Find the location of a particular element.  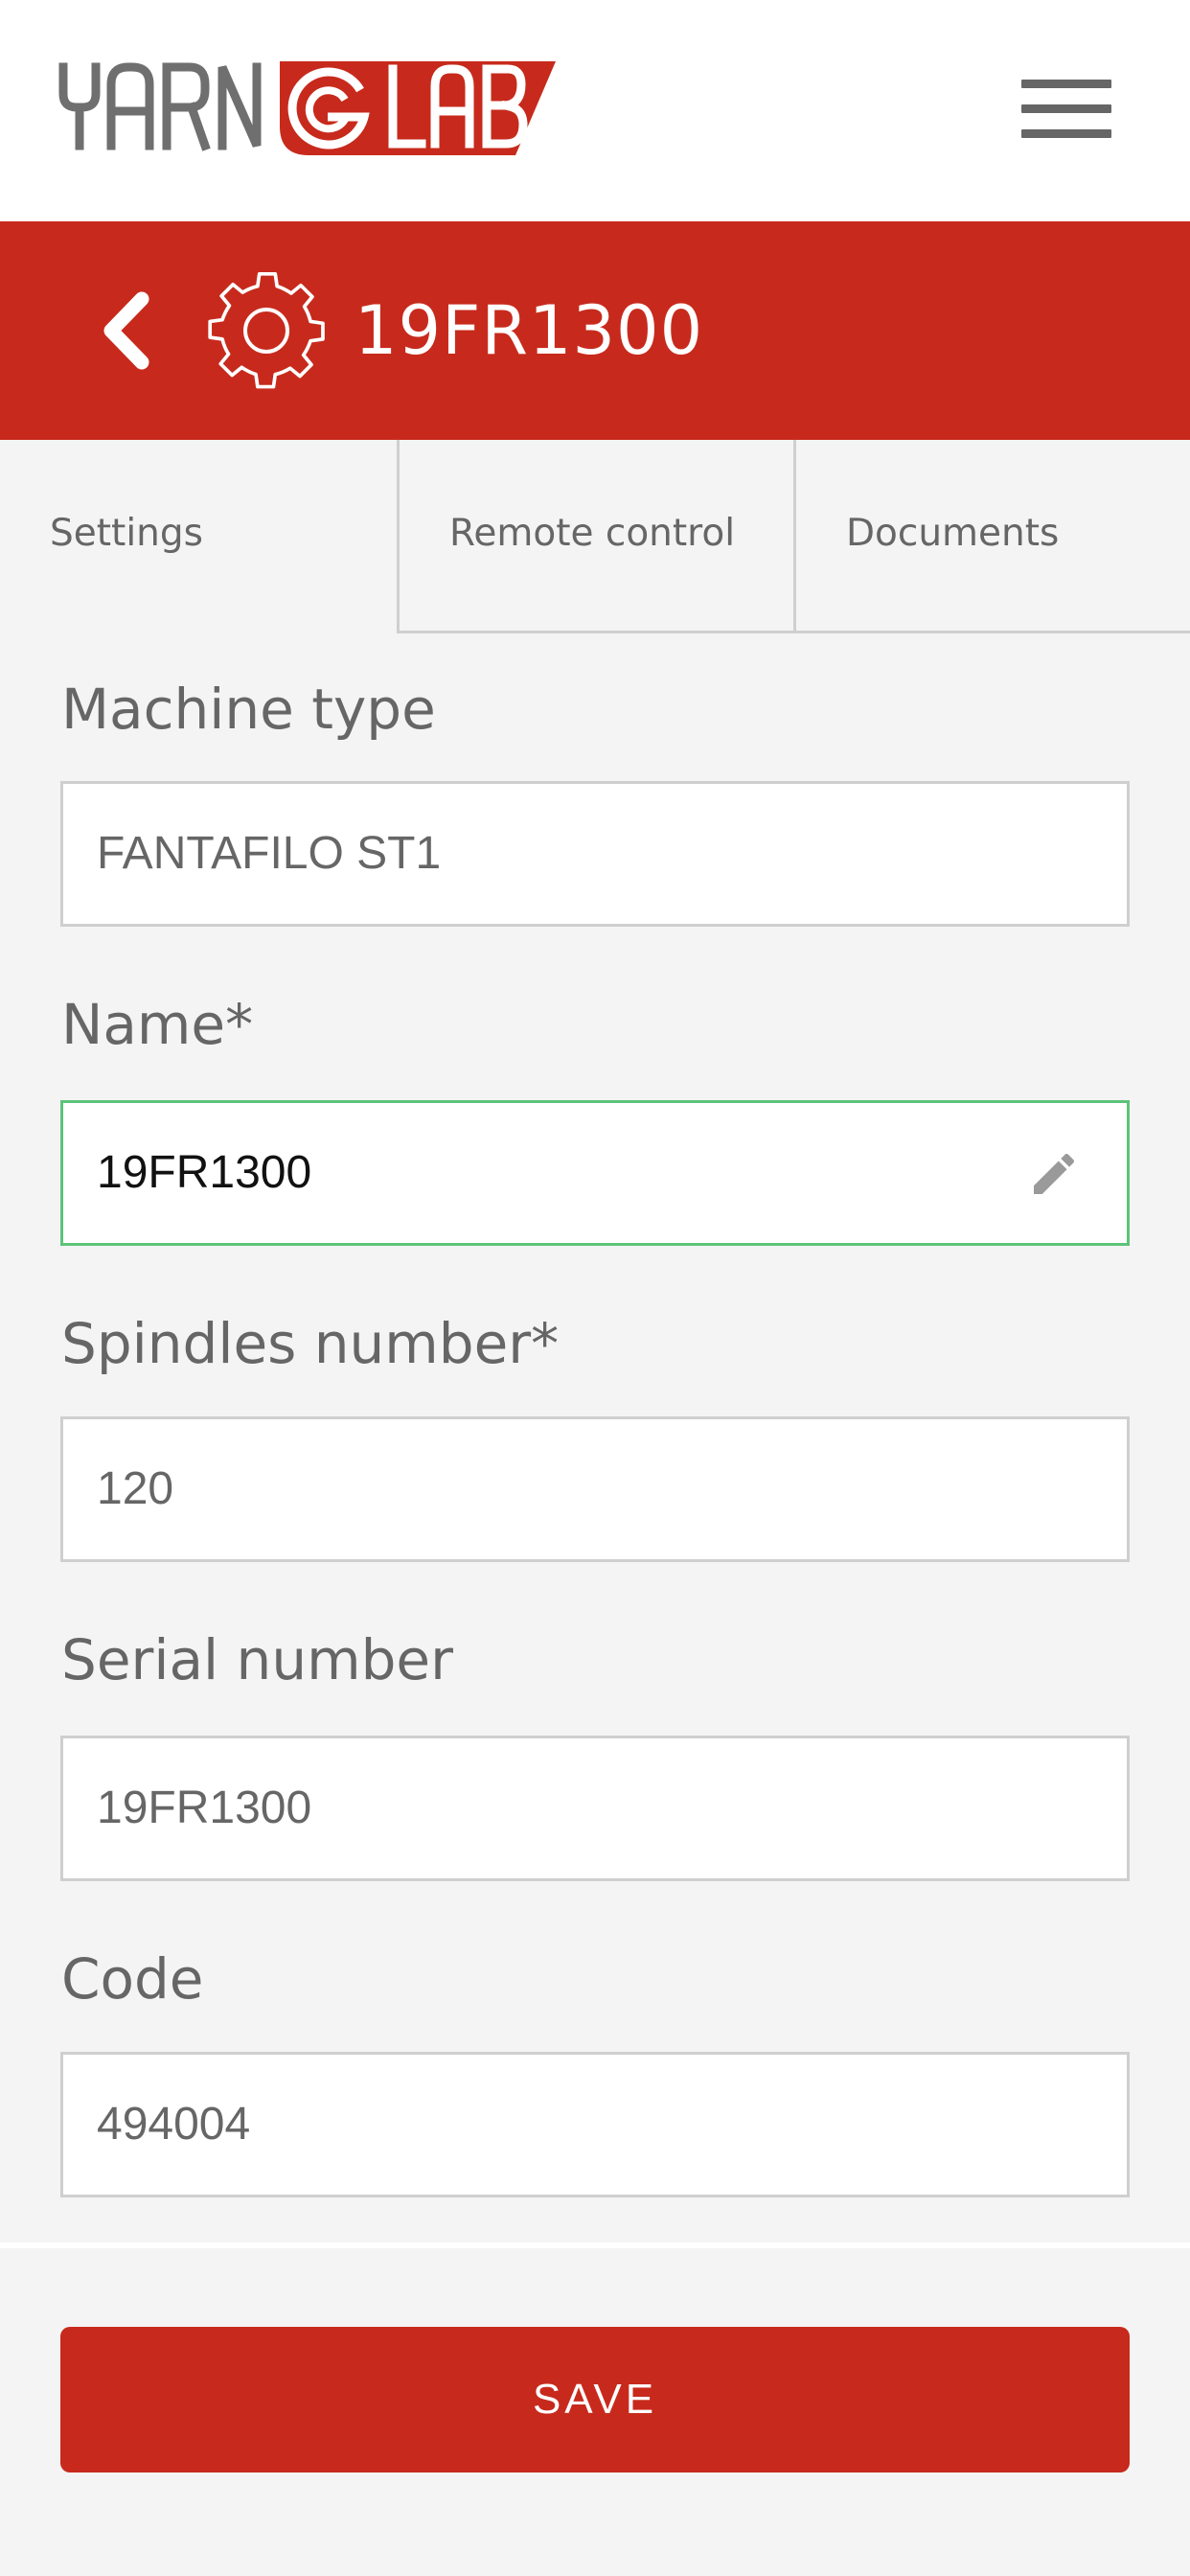

name-field: 19FR1300 is located at coordinates (595, 1173).